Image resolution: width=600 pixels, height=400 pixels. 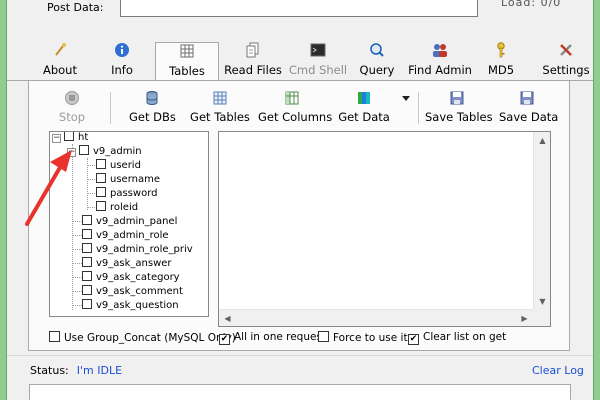 I want to click on tree-node-table: v9_ask_comment, so click(x=132, y=292).